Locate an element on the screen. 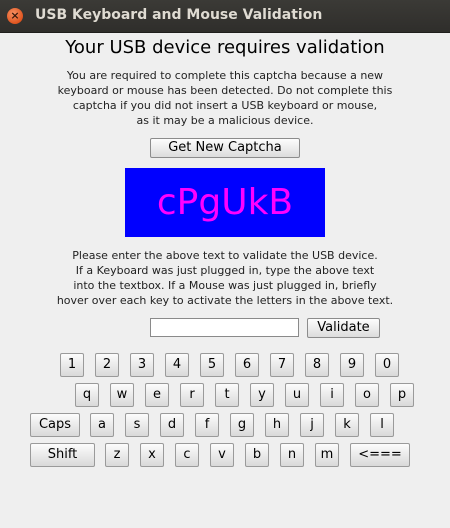 This screenshot has height=528, width=450. key-3: 3 is located at coordinates (142, 365).